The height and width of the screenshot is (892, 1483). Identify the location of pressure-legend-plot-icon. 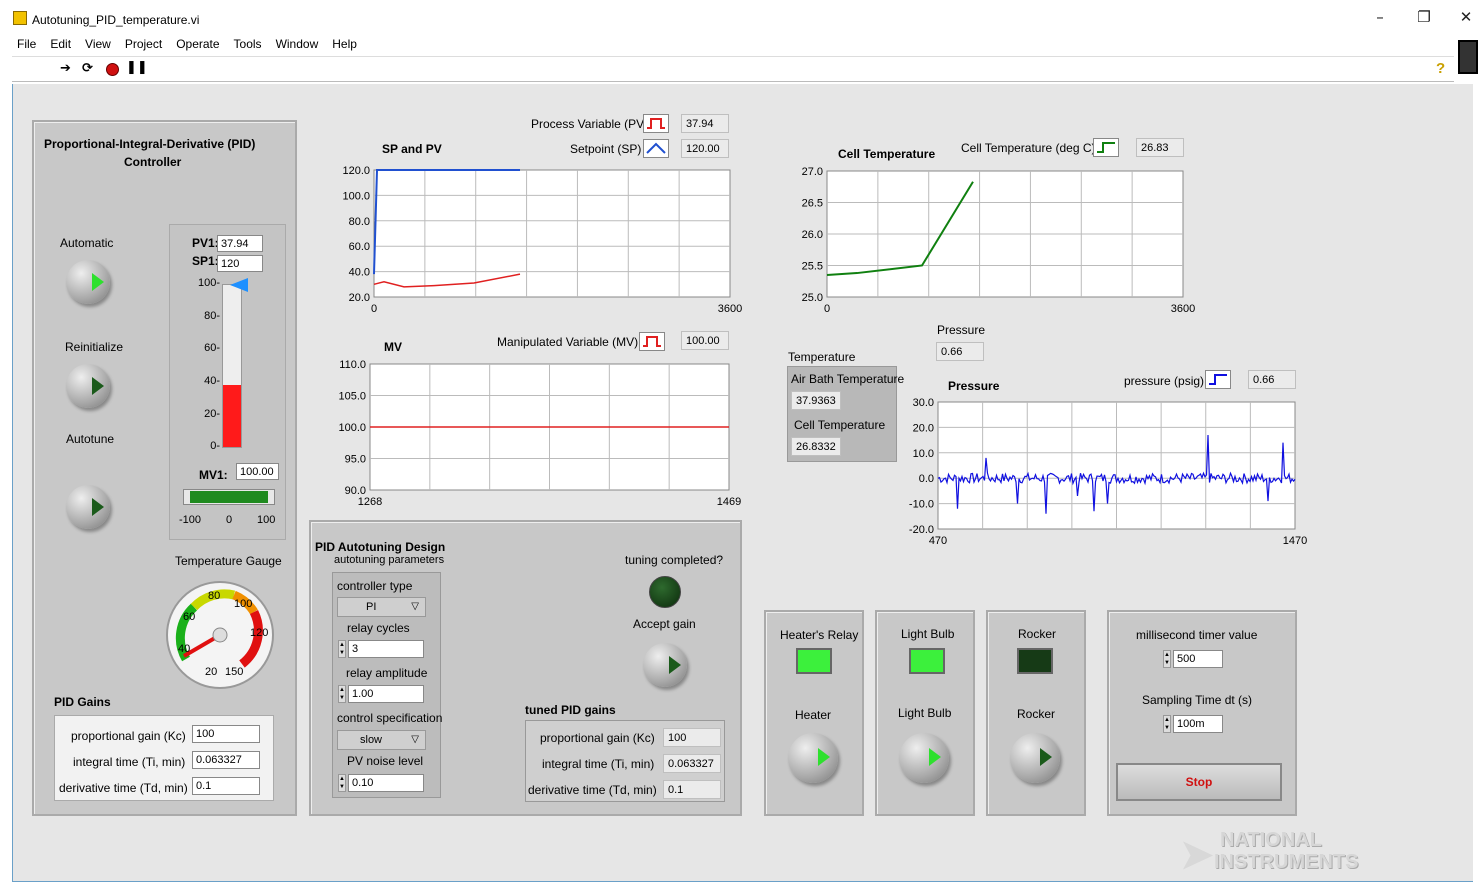
(1218, 379).